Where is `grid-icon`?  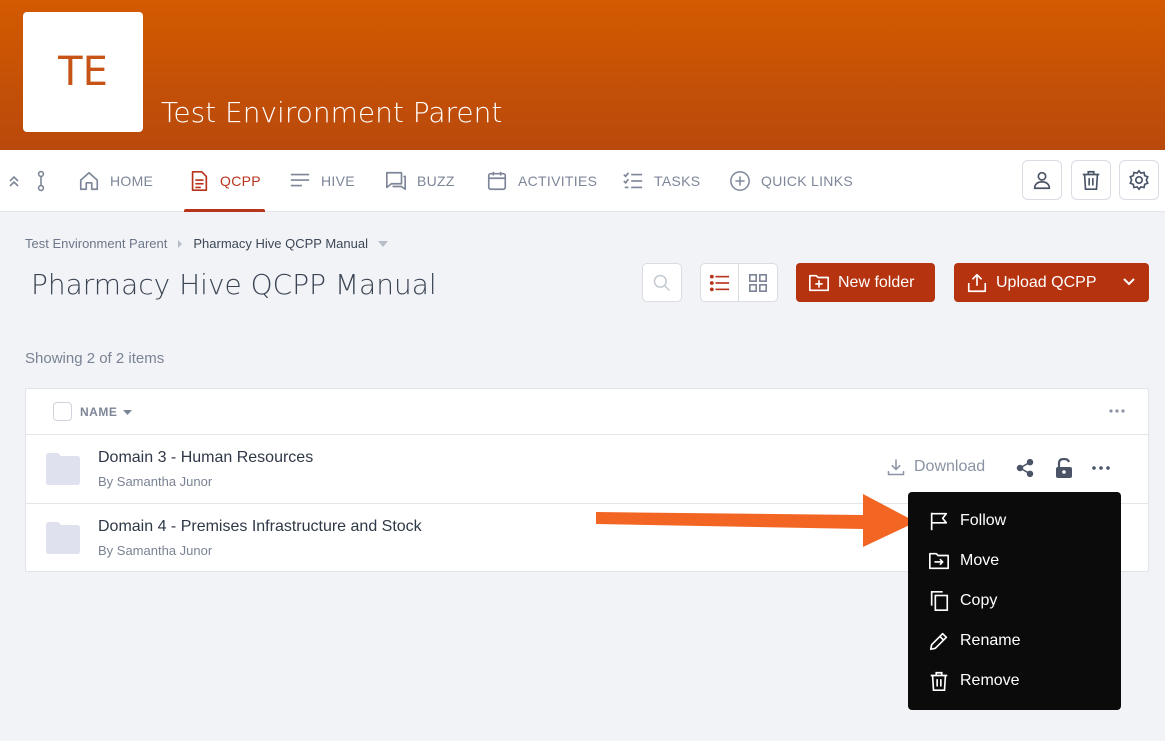 grid-icon is located at coordinates (758, 282).